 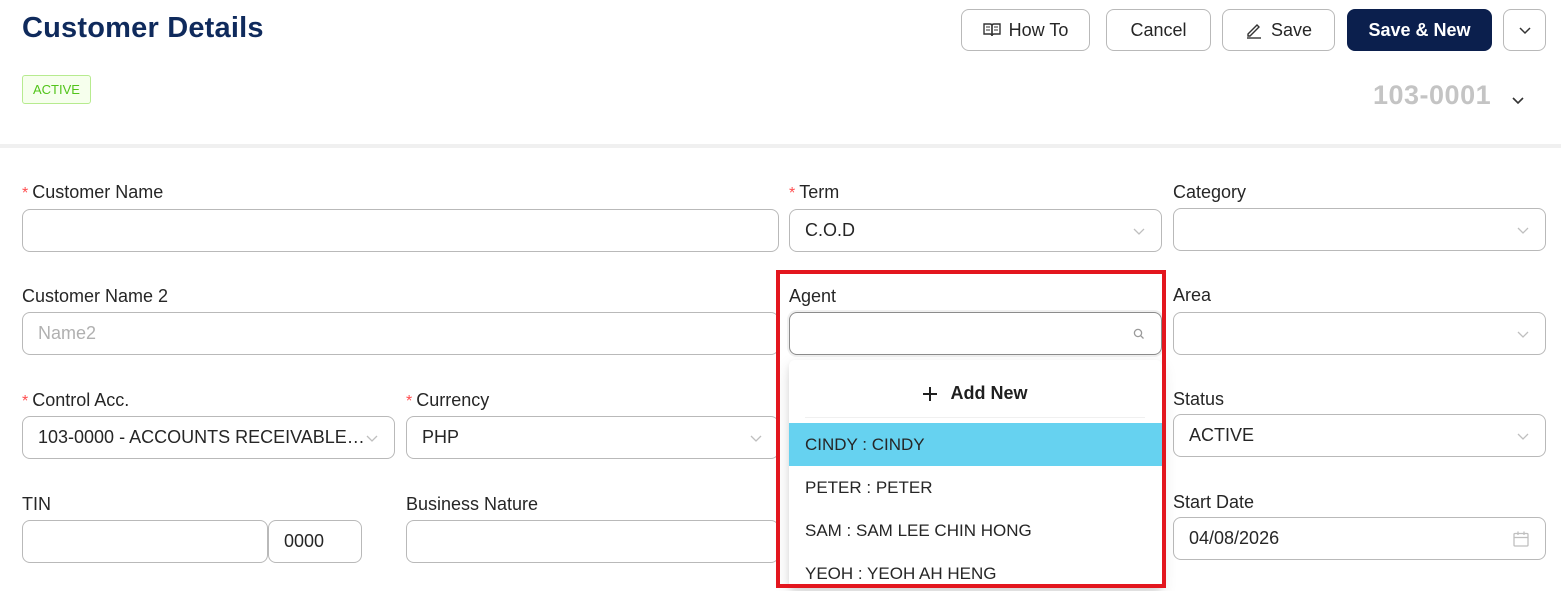 I want to click on term-select: C.O.D, so click(x=975, y=230).